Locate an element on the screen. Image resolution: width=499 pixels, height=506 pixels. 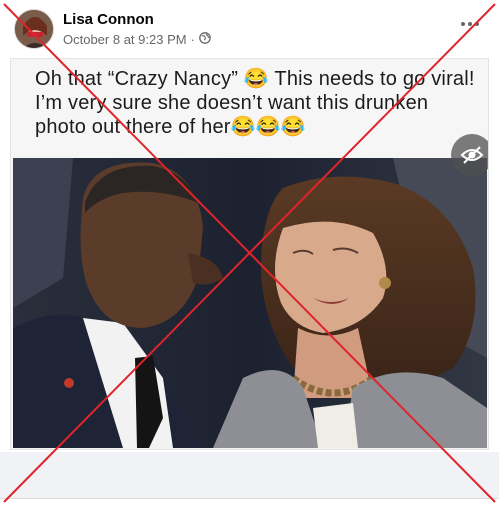
post-timestamp: October 8 at 9:23 PM is located at coordinates (125, 39).